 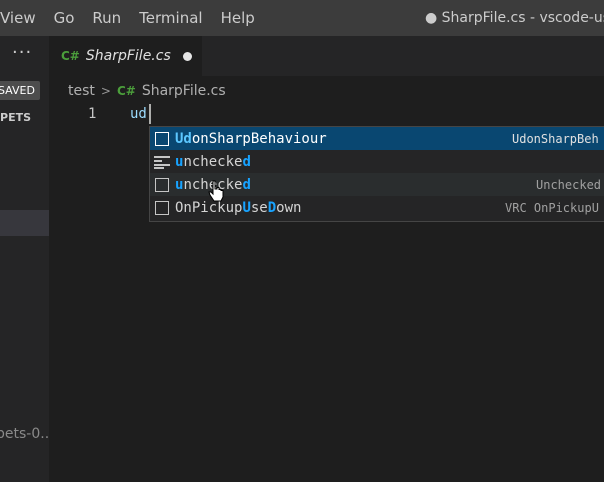 I want to click on code-line: ud, so click(x=138, y=114).